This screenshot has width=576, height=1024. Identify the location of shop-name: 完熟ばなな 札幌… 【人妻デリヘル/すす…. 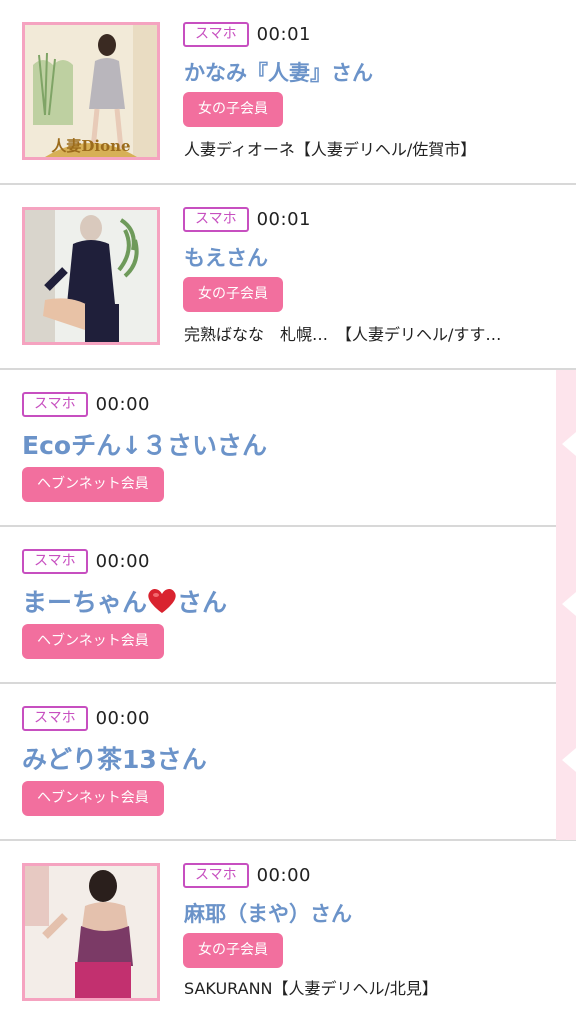
(342, 333).